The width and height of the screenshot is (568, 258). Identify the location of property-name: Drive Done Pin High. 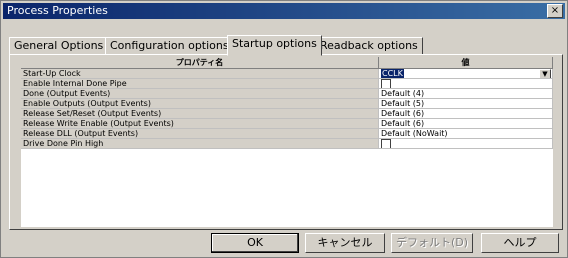
(200, 144).